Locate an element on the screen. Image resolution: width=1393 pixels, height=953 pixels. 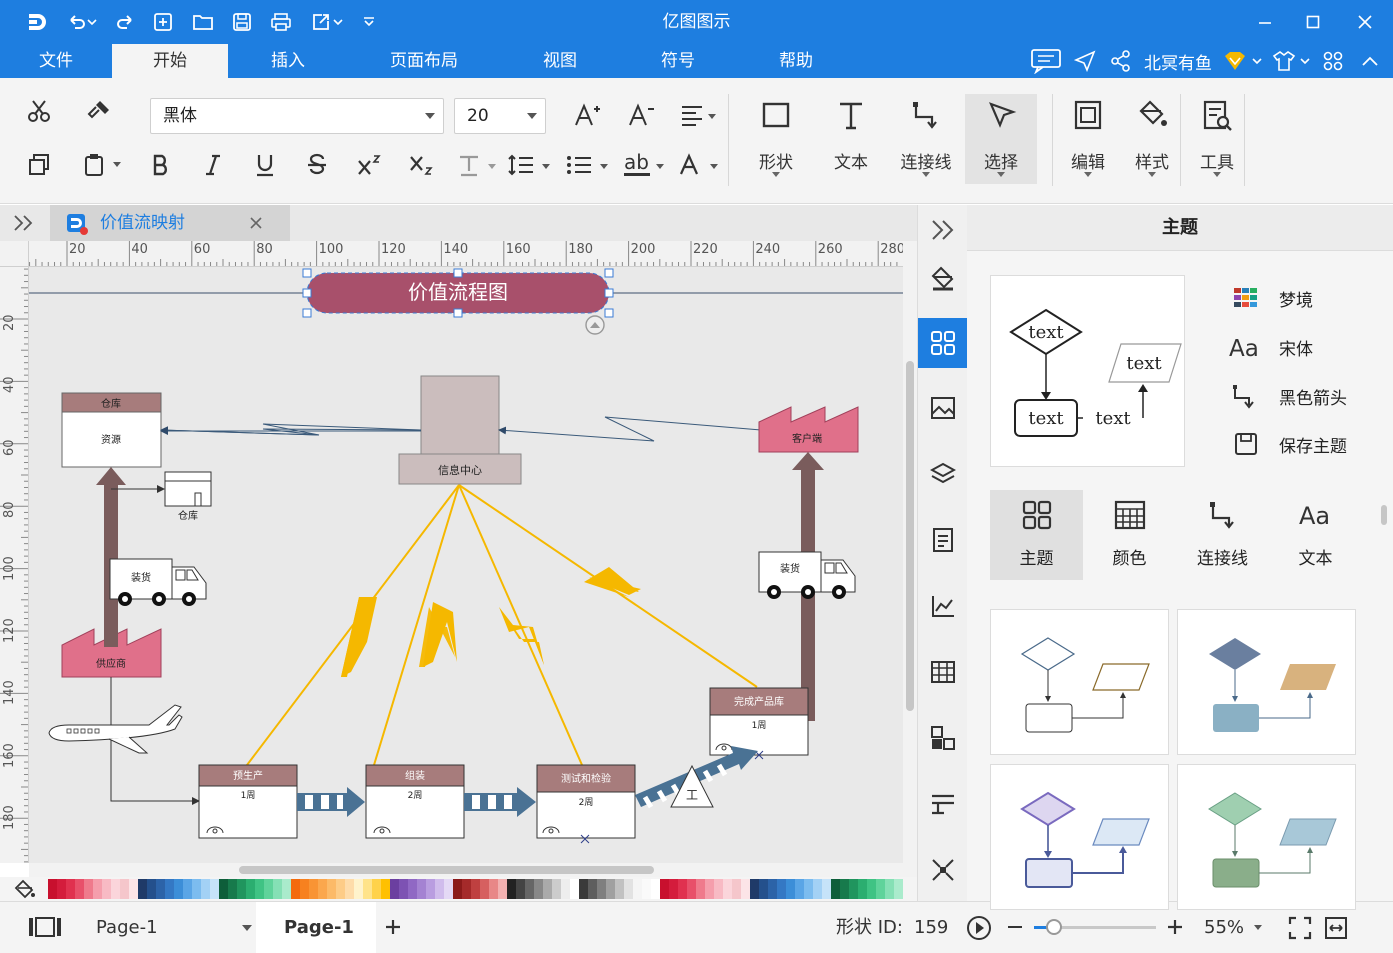
text-tool-button: 文本 is located at coordinates (851, 139).